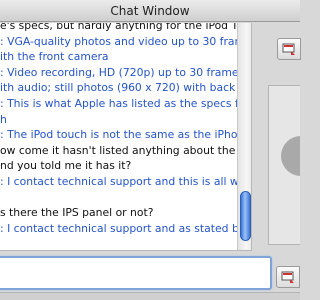  I want to click on video-call-icon, so click(289, 49).